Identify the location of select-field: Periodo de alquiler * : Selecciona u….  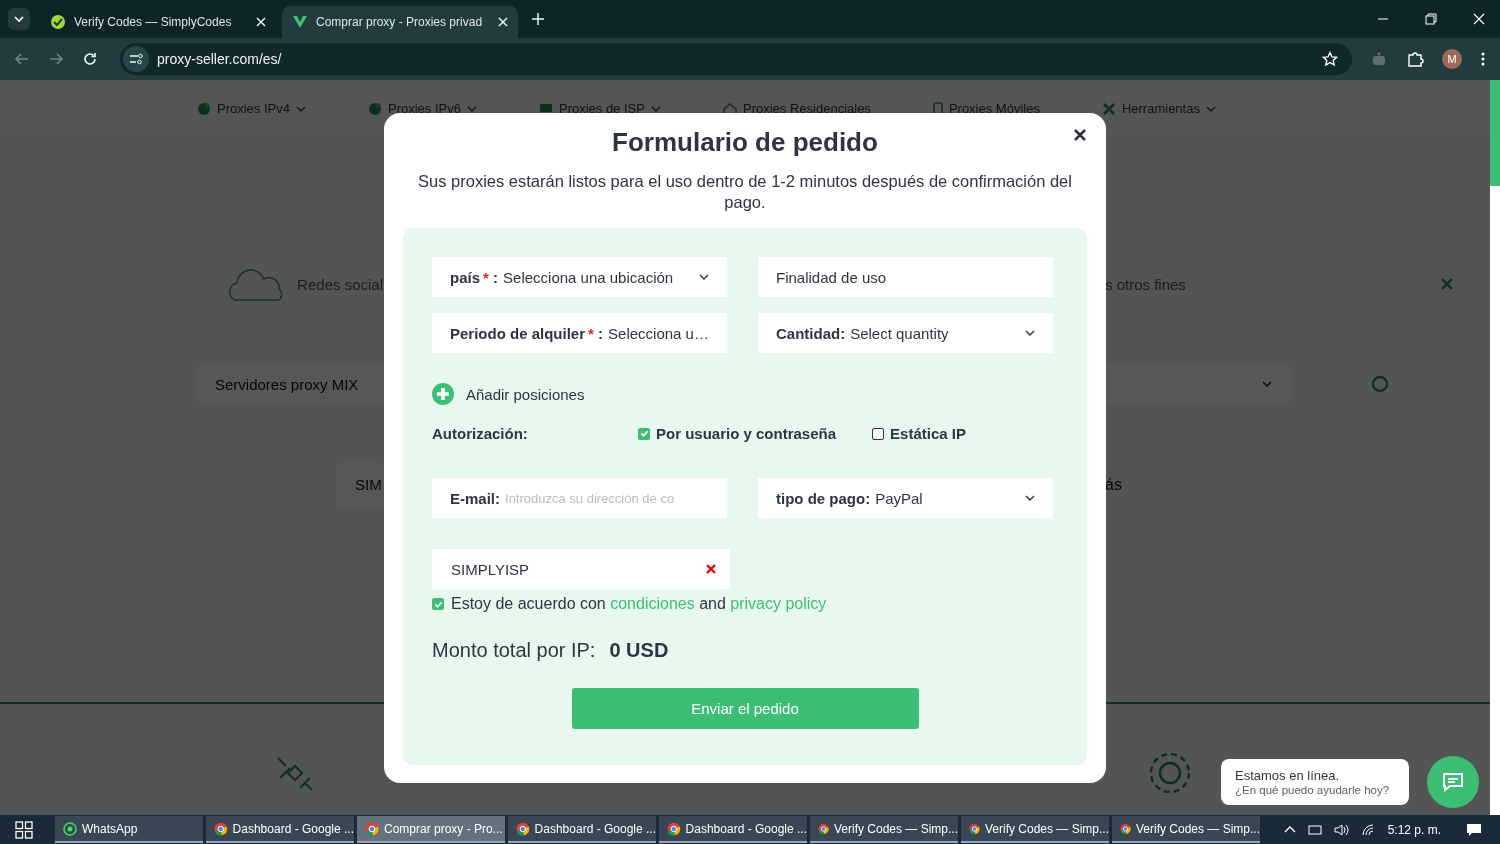
(579, 333).